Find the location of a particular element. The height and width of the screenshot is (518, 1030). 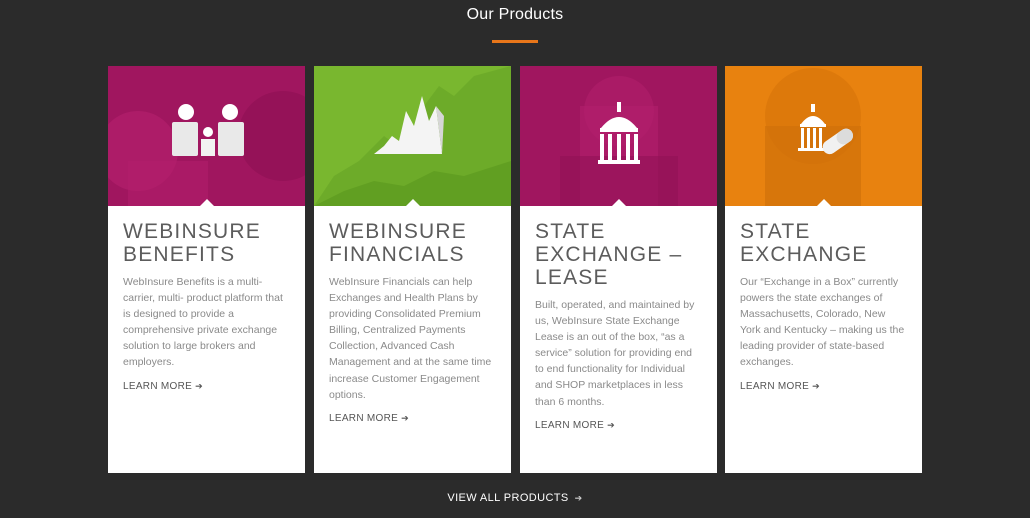

capitol-pill-icon is located at coordinates (823, 136).